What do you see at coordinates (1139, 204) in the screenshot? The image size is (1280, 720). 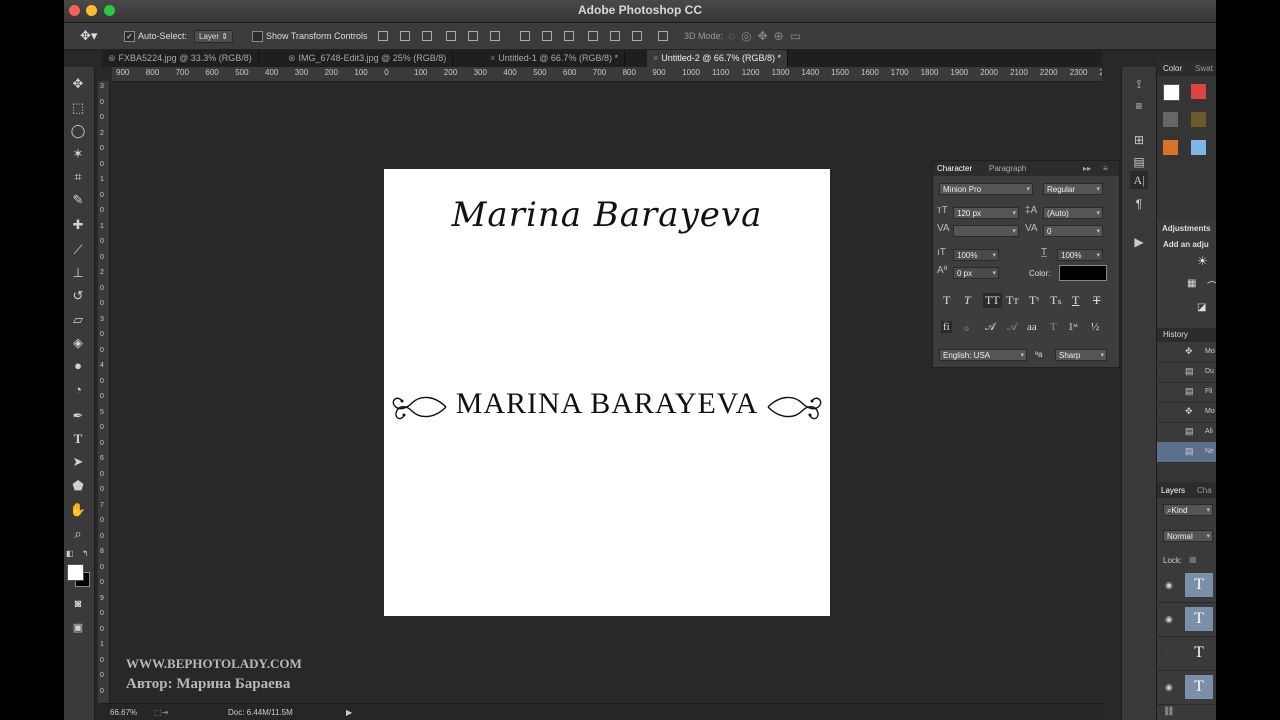 I see `paragraph-panel-icon: ¶` at bounding box center [1139, 204].